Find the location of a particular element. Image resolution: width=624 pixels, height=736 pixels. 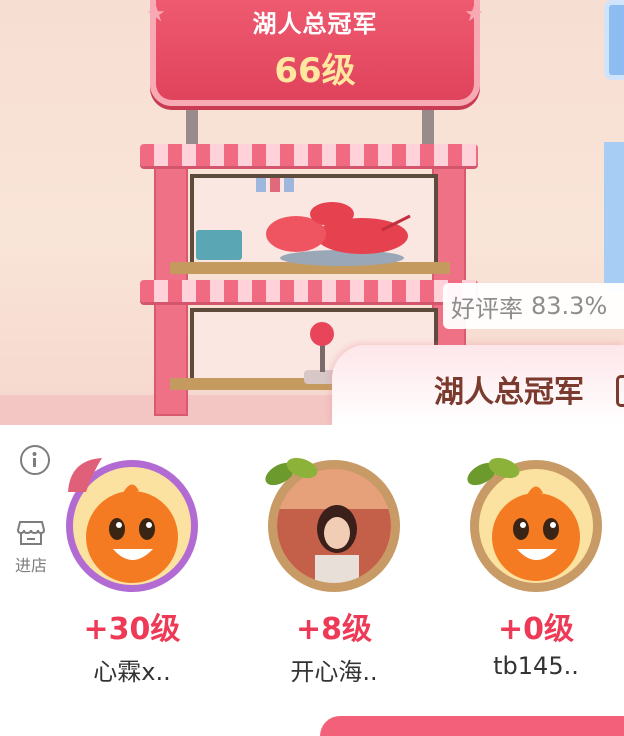

member-card: +8级 开心海.. is located at coordinates (334, 572).